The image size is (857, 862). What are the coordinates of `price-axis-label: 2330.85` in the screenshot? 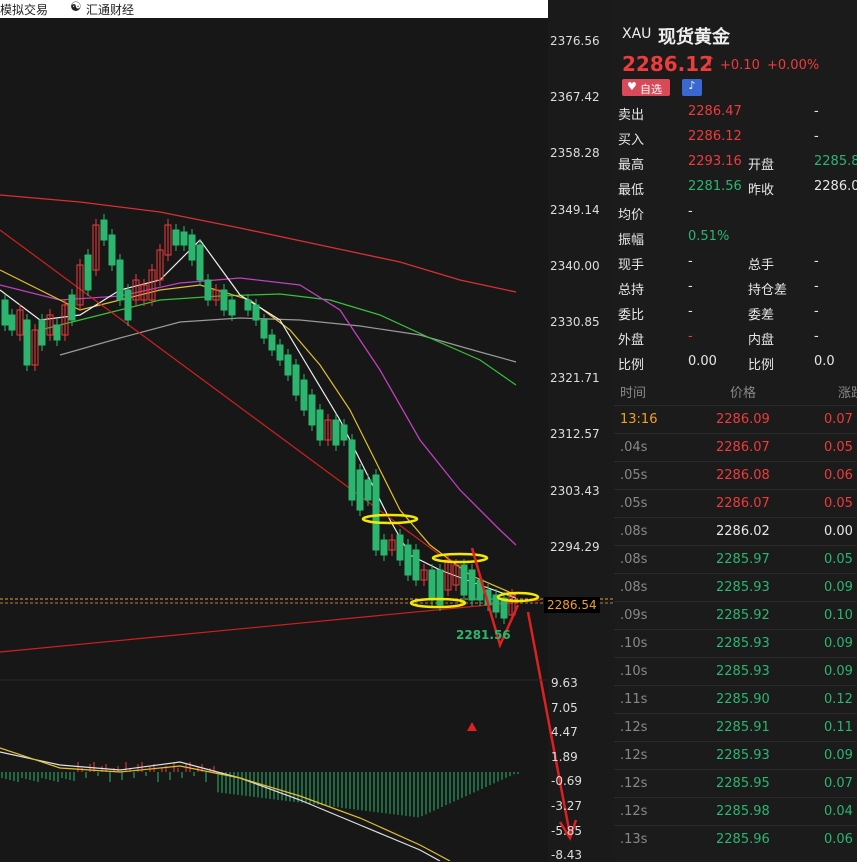 It's located at (575, 322).